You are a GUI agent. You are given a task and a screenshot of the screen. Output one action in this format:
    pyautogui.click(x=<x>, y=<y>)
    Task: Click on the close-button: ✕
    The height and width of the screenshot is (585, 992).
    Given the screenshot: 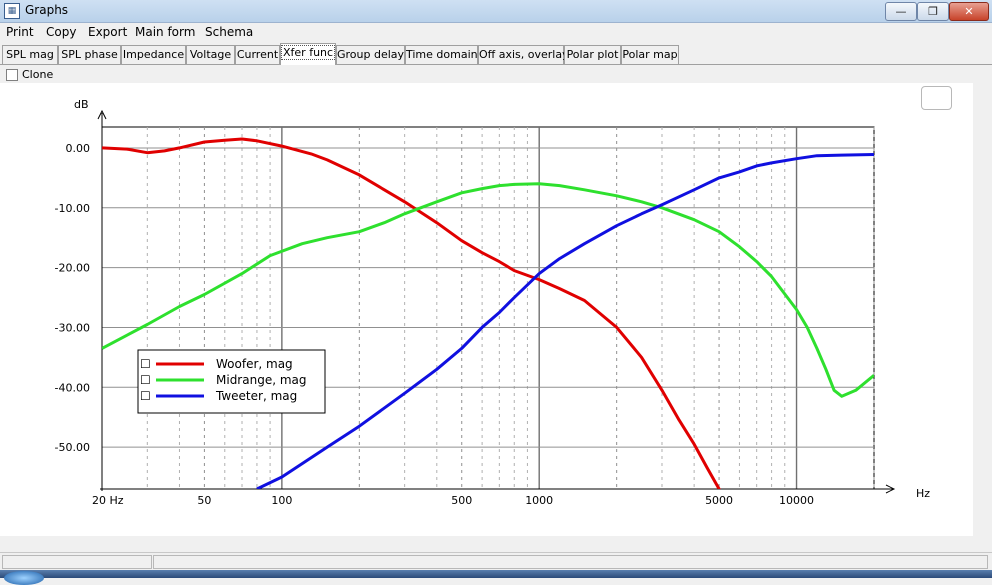 What is the action you would take?
    pyautogui.click(x=969, y=11)
    